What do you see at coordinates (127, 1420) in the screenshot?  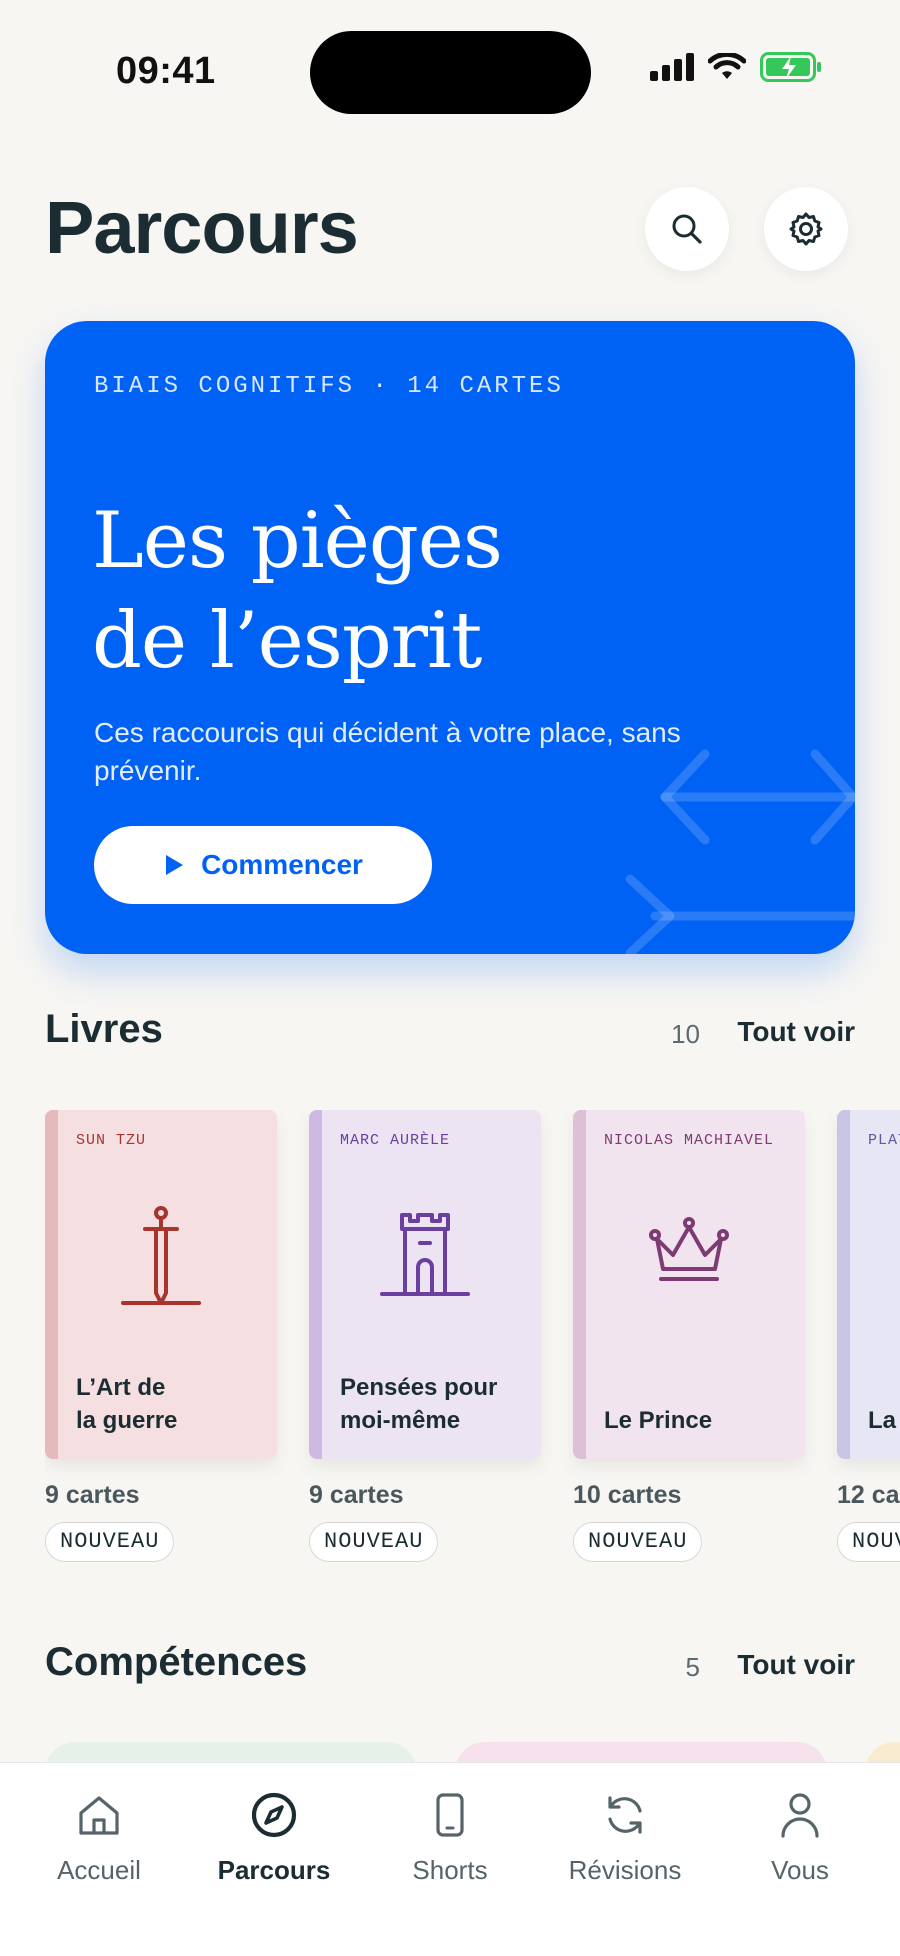 I see `book-title-line: la guerre` at bounding box center [127, 1420].